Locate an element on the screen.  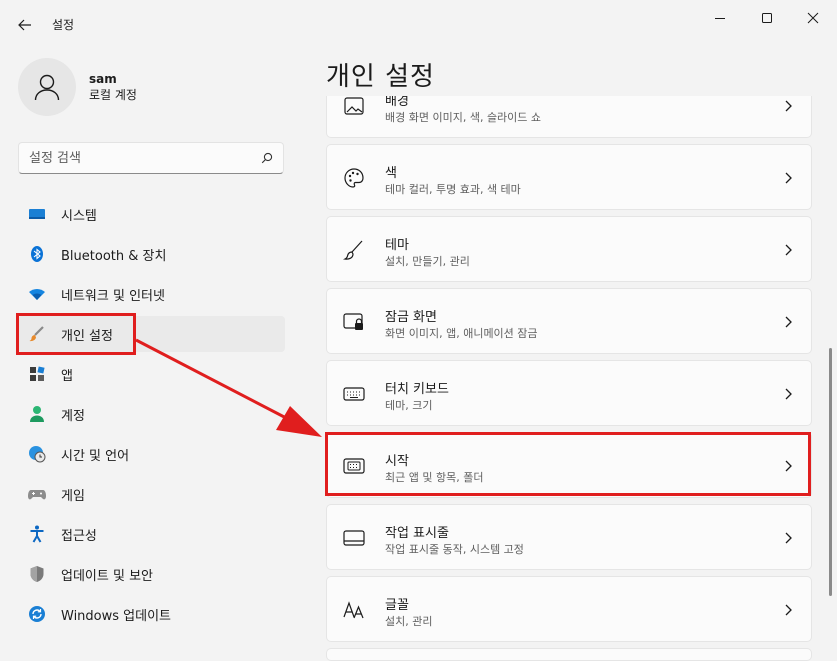
card-clip: 배경 배경 화면 이미지, 색, 슬라이드 쇼 is located at coordinates (569, 117).